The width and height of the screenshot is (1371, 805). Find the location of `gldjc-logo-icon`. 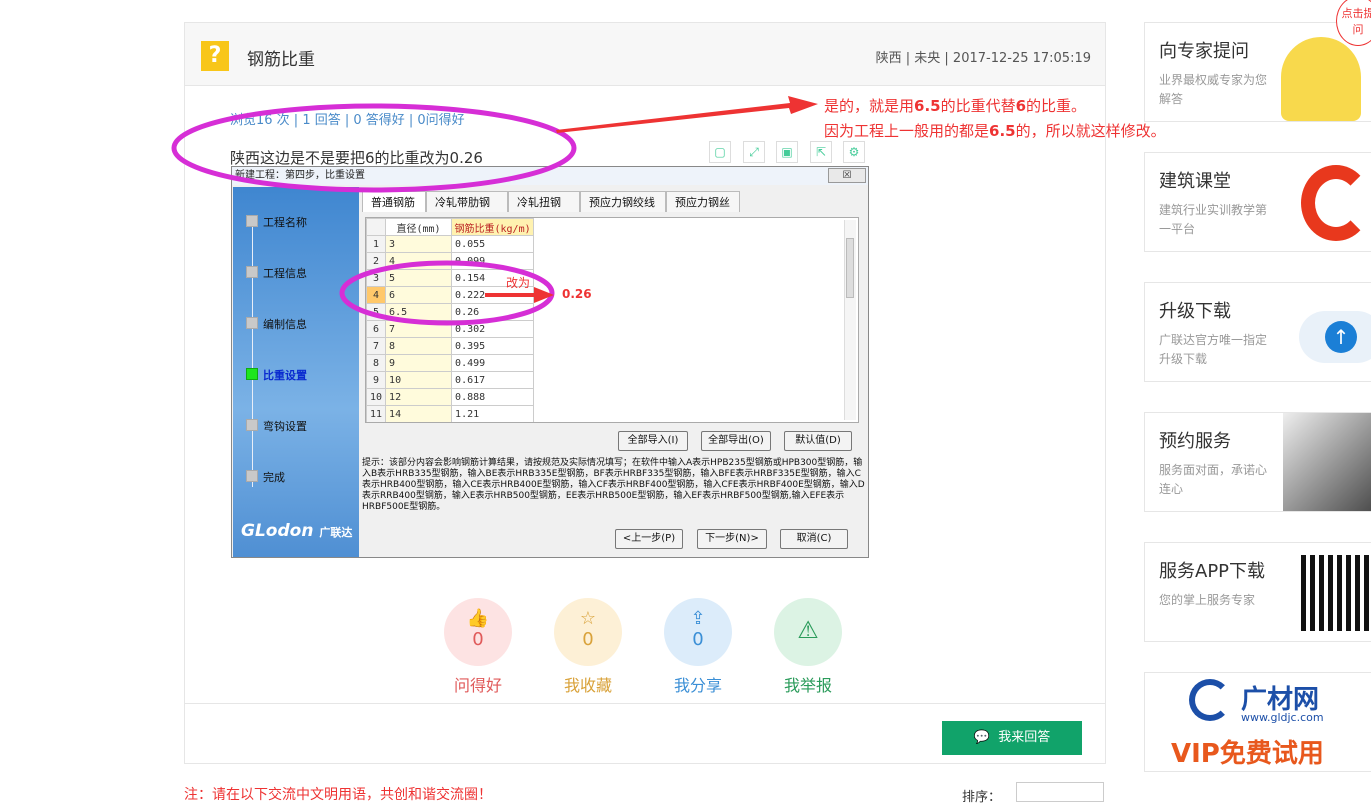

gldjc-logo-icon is located at coordinates (1210, 700).